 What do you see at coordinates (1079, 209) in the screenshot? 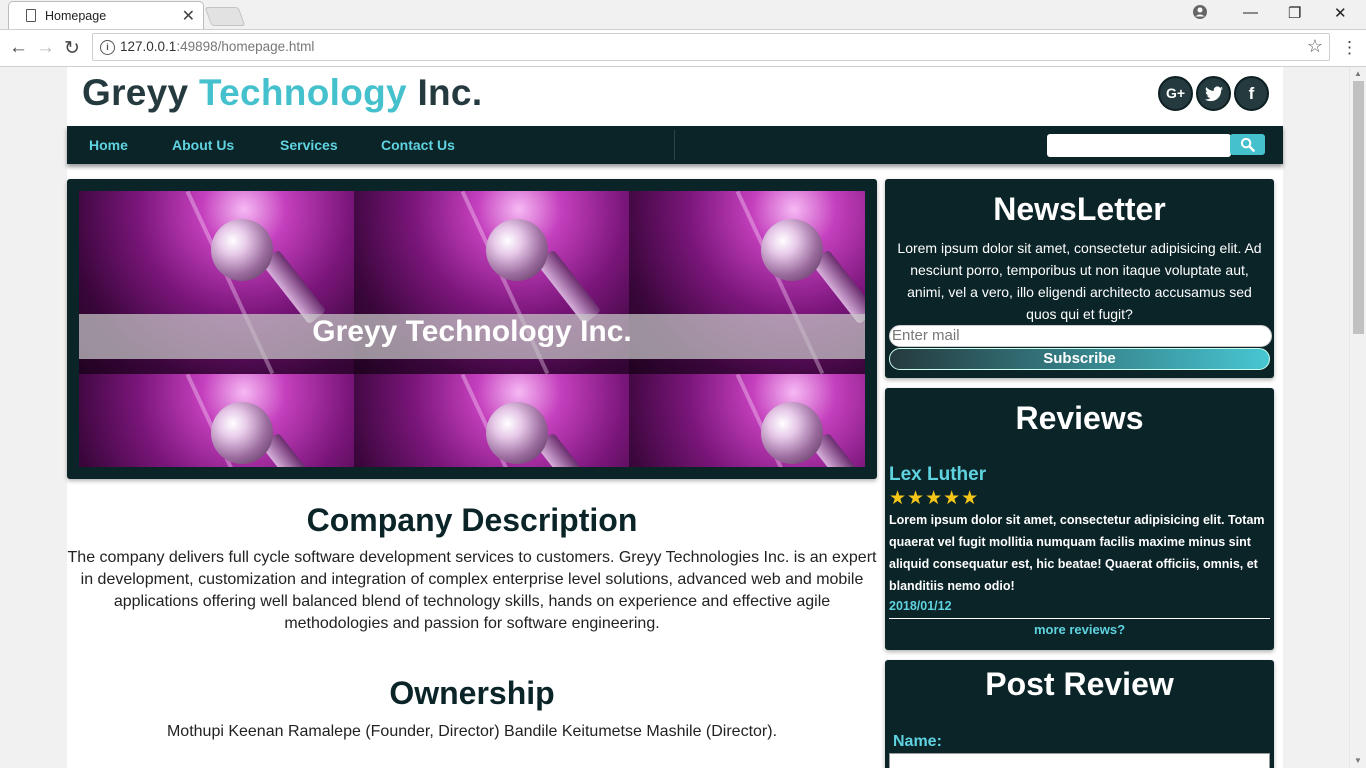
I see `newsletter-heading: NewsLetter` at bounding box center [1079, 209].